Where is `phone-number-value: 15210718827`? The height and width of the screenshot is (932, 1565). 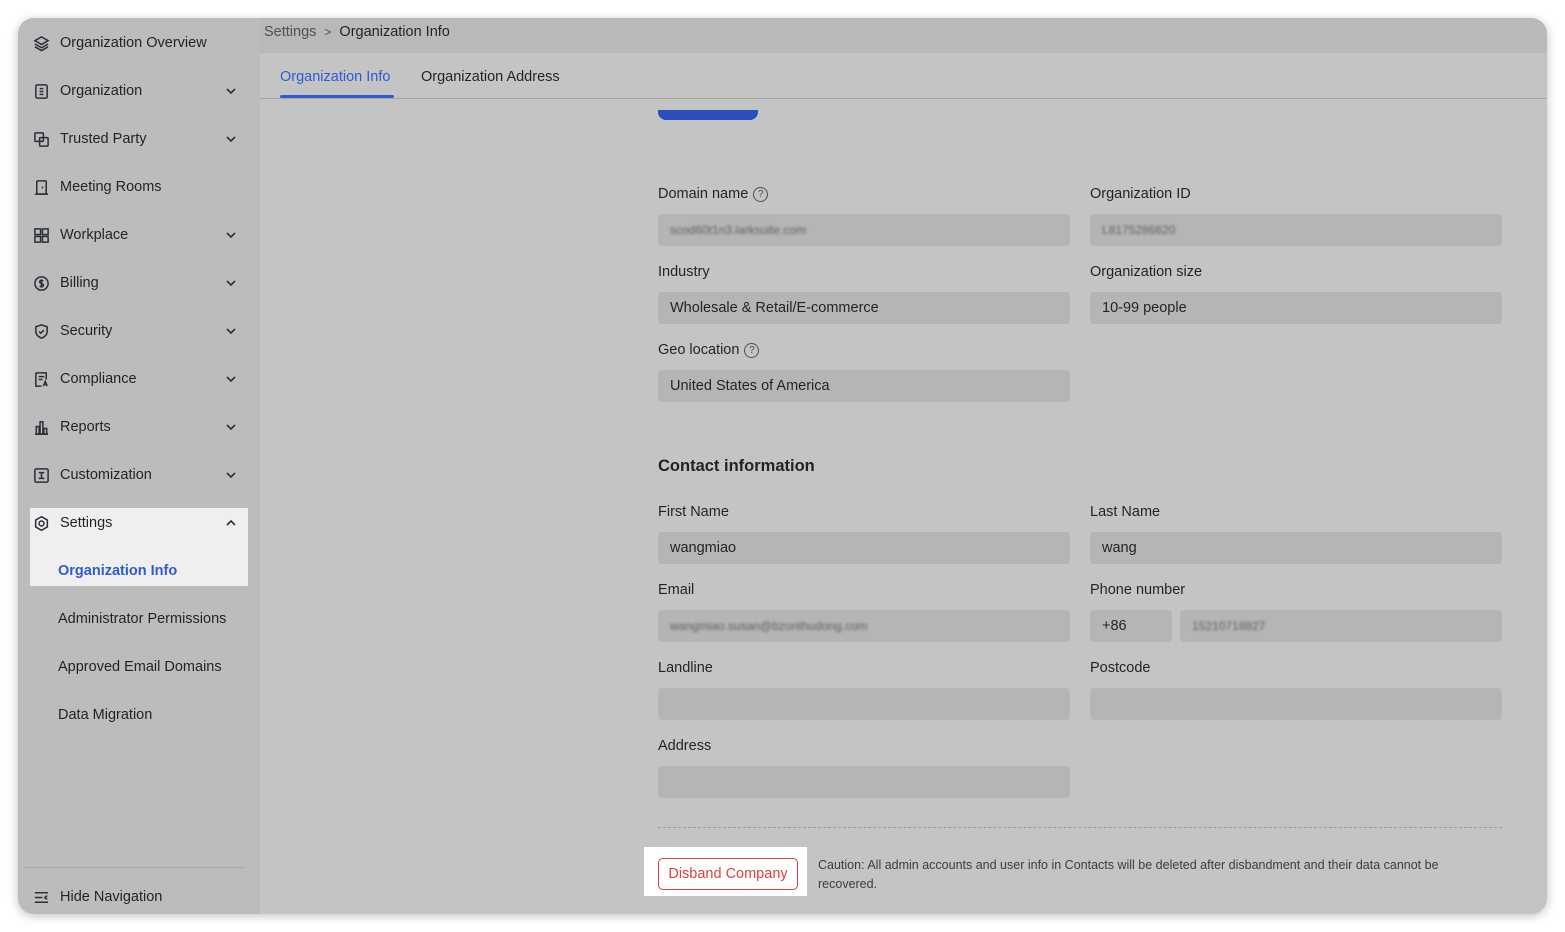
phone-number-value: 15210718827 is located at coordinates (1229, 626).